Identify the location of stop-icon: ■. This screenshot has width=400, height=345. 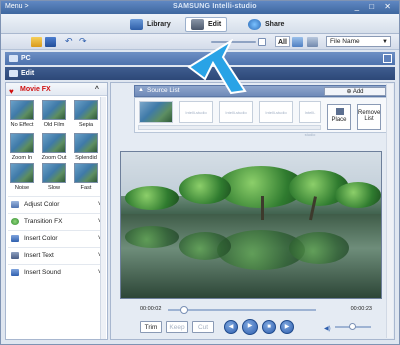
(269, 327).